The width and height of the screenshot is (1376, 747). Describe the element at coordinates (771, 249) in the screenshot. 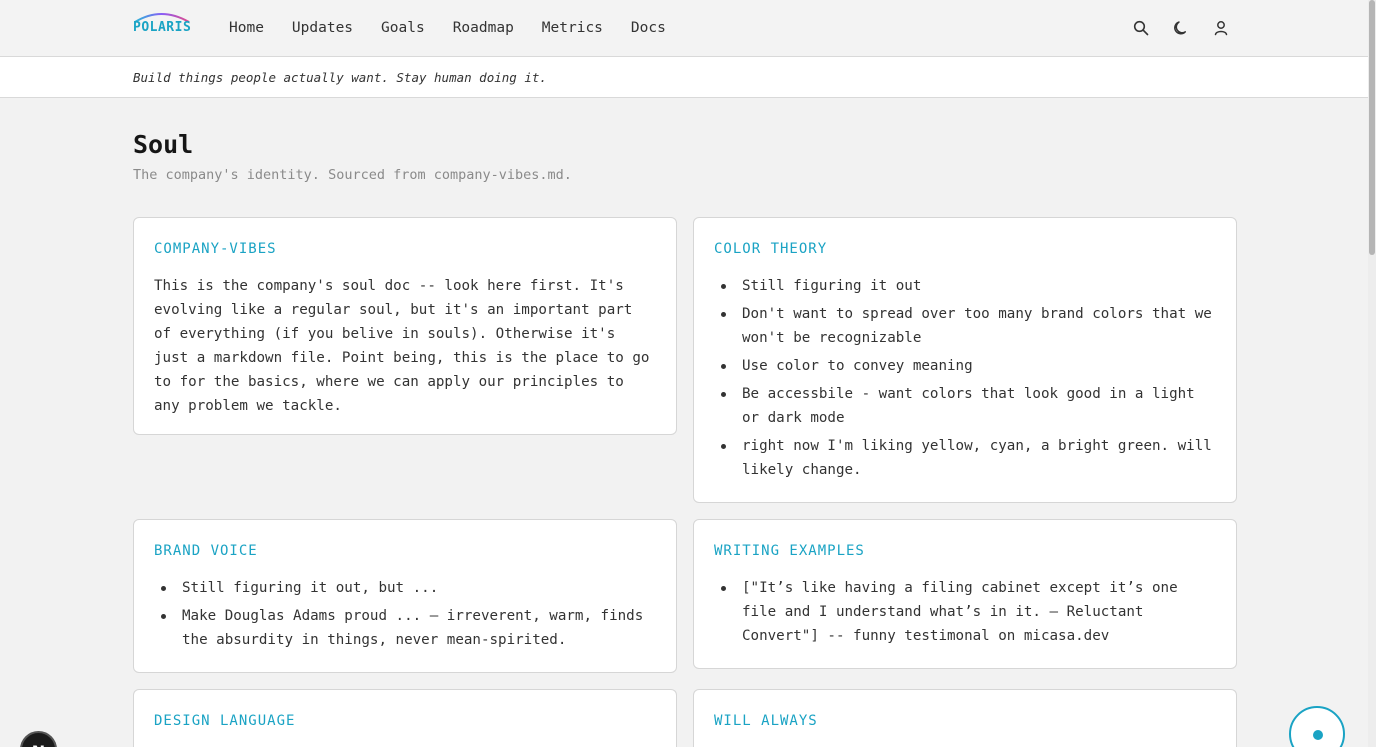

I see `card-title: COLOR THEORY` at that location.